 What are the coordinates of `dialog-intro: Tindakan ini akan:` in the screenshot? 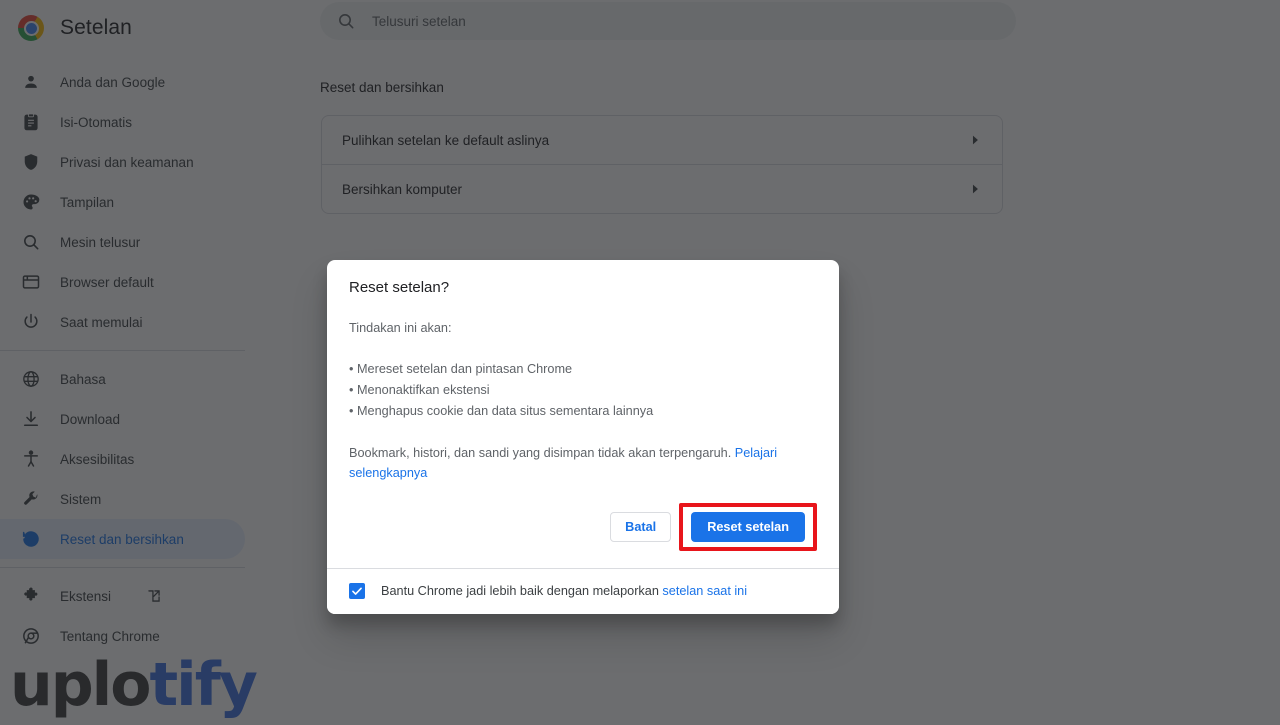 It's located at (400, 328).